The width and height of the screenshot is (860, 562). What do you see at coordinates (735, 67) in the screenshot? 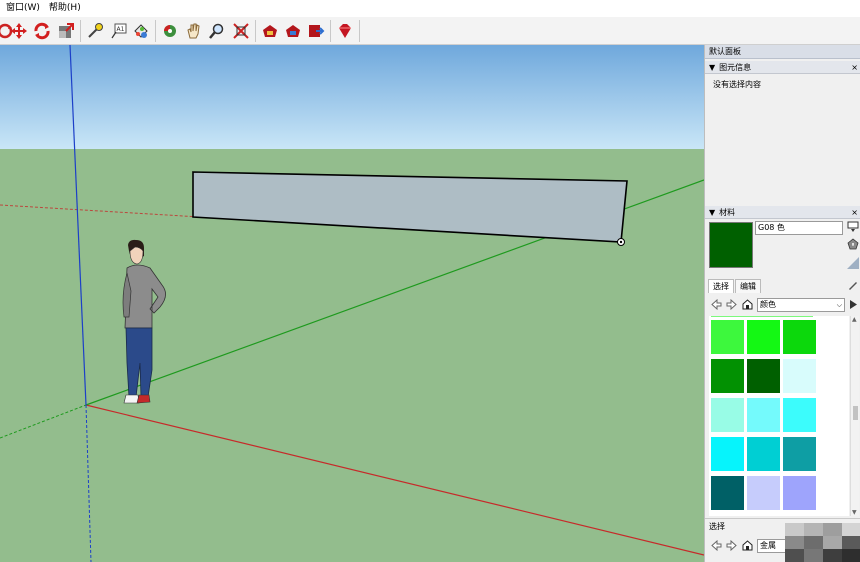
I see `entity-info-title: 图元信息` at bounding box center [735, 67].